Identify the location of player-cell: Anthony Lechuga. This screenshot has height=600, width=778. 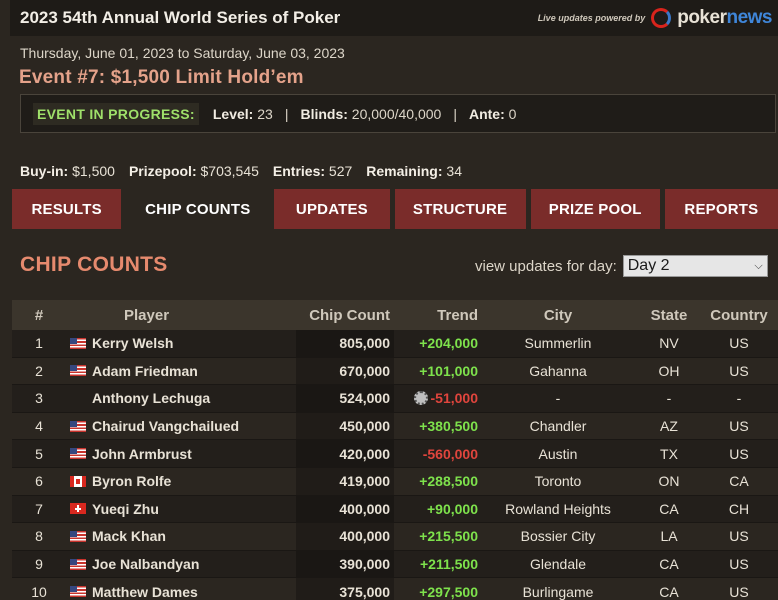
(181, 398).